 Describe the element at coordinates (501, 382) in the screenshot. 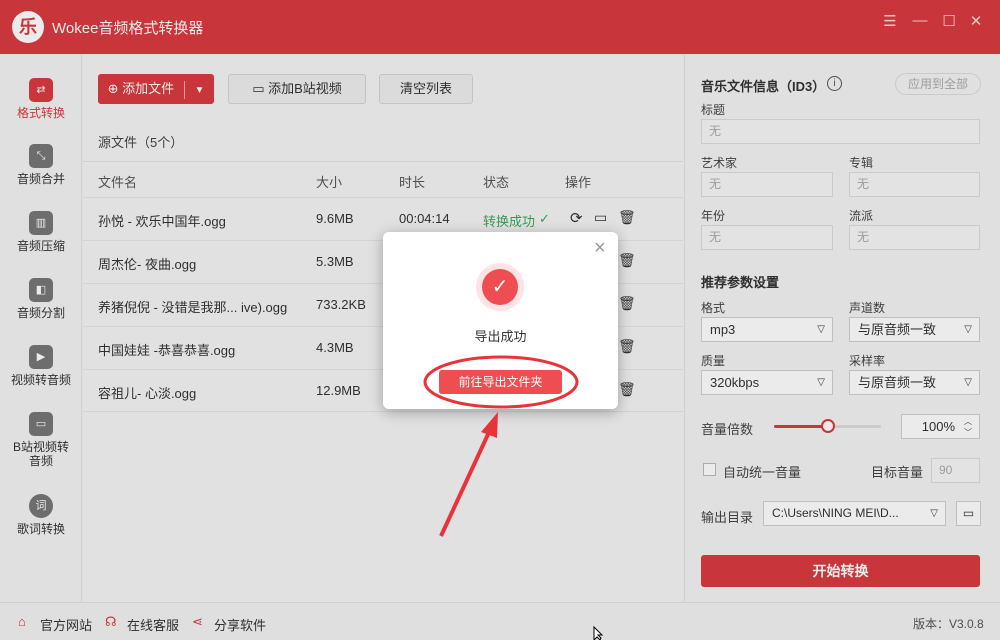

I see `annotation-circle` at that location.